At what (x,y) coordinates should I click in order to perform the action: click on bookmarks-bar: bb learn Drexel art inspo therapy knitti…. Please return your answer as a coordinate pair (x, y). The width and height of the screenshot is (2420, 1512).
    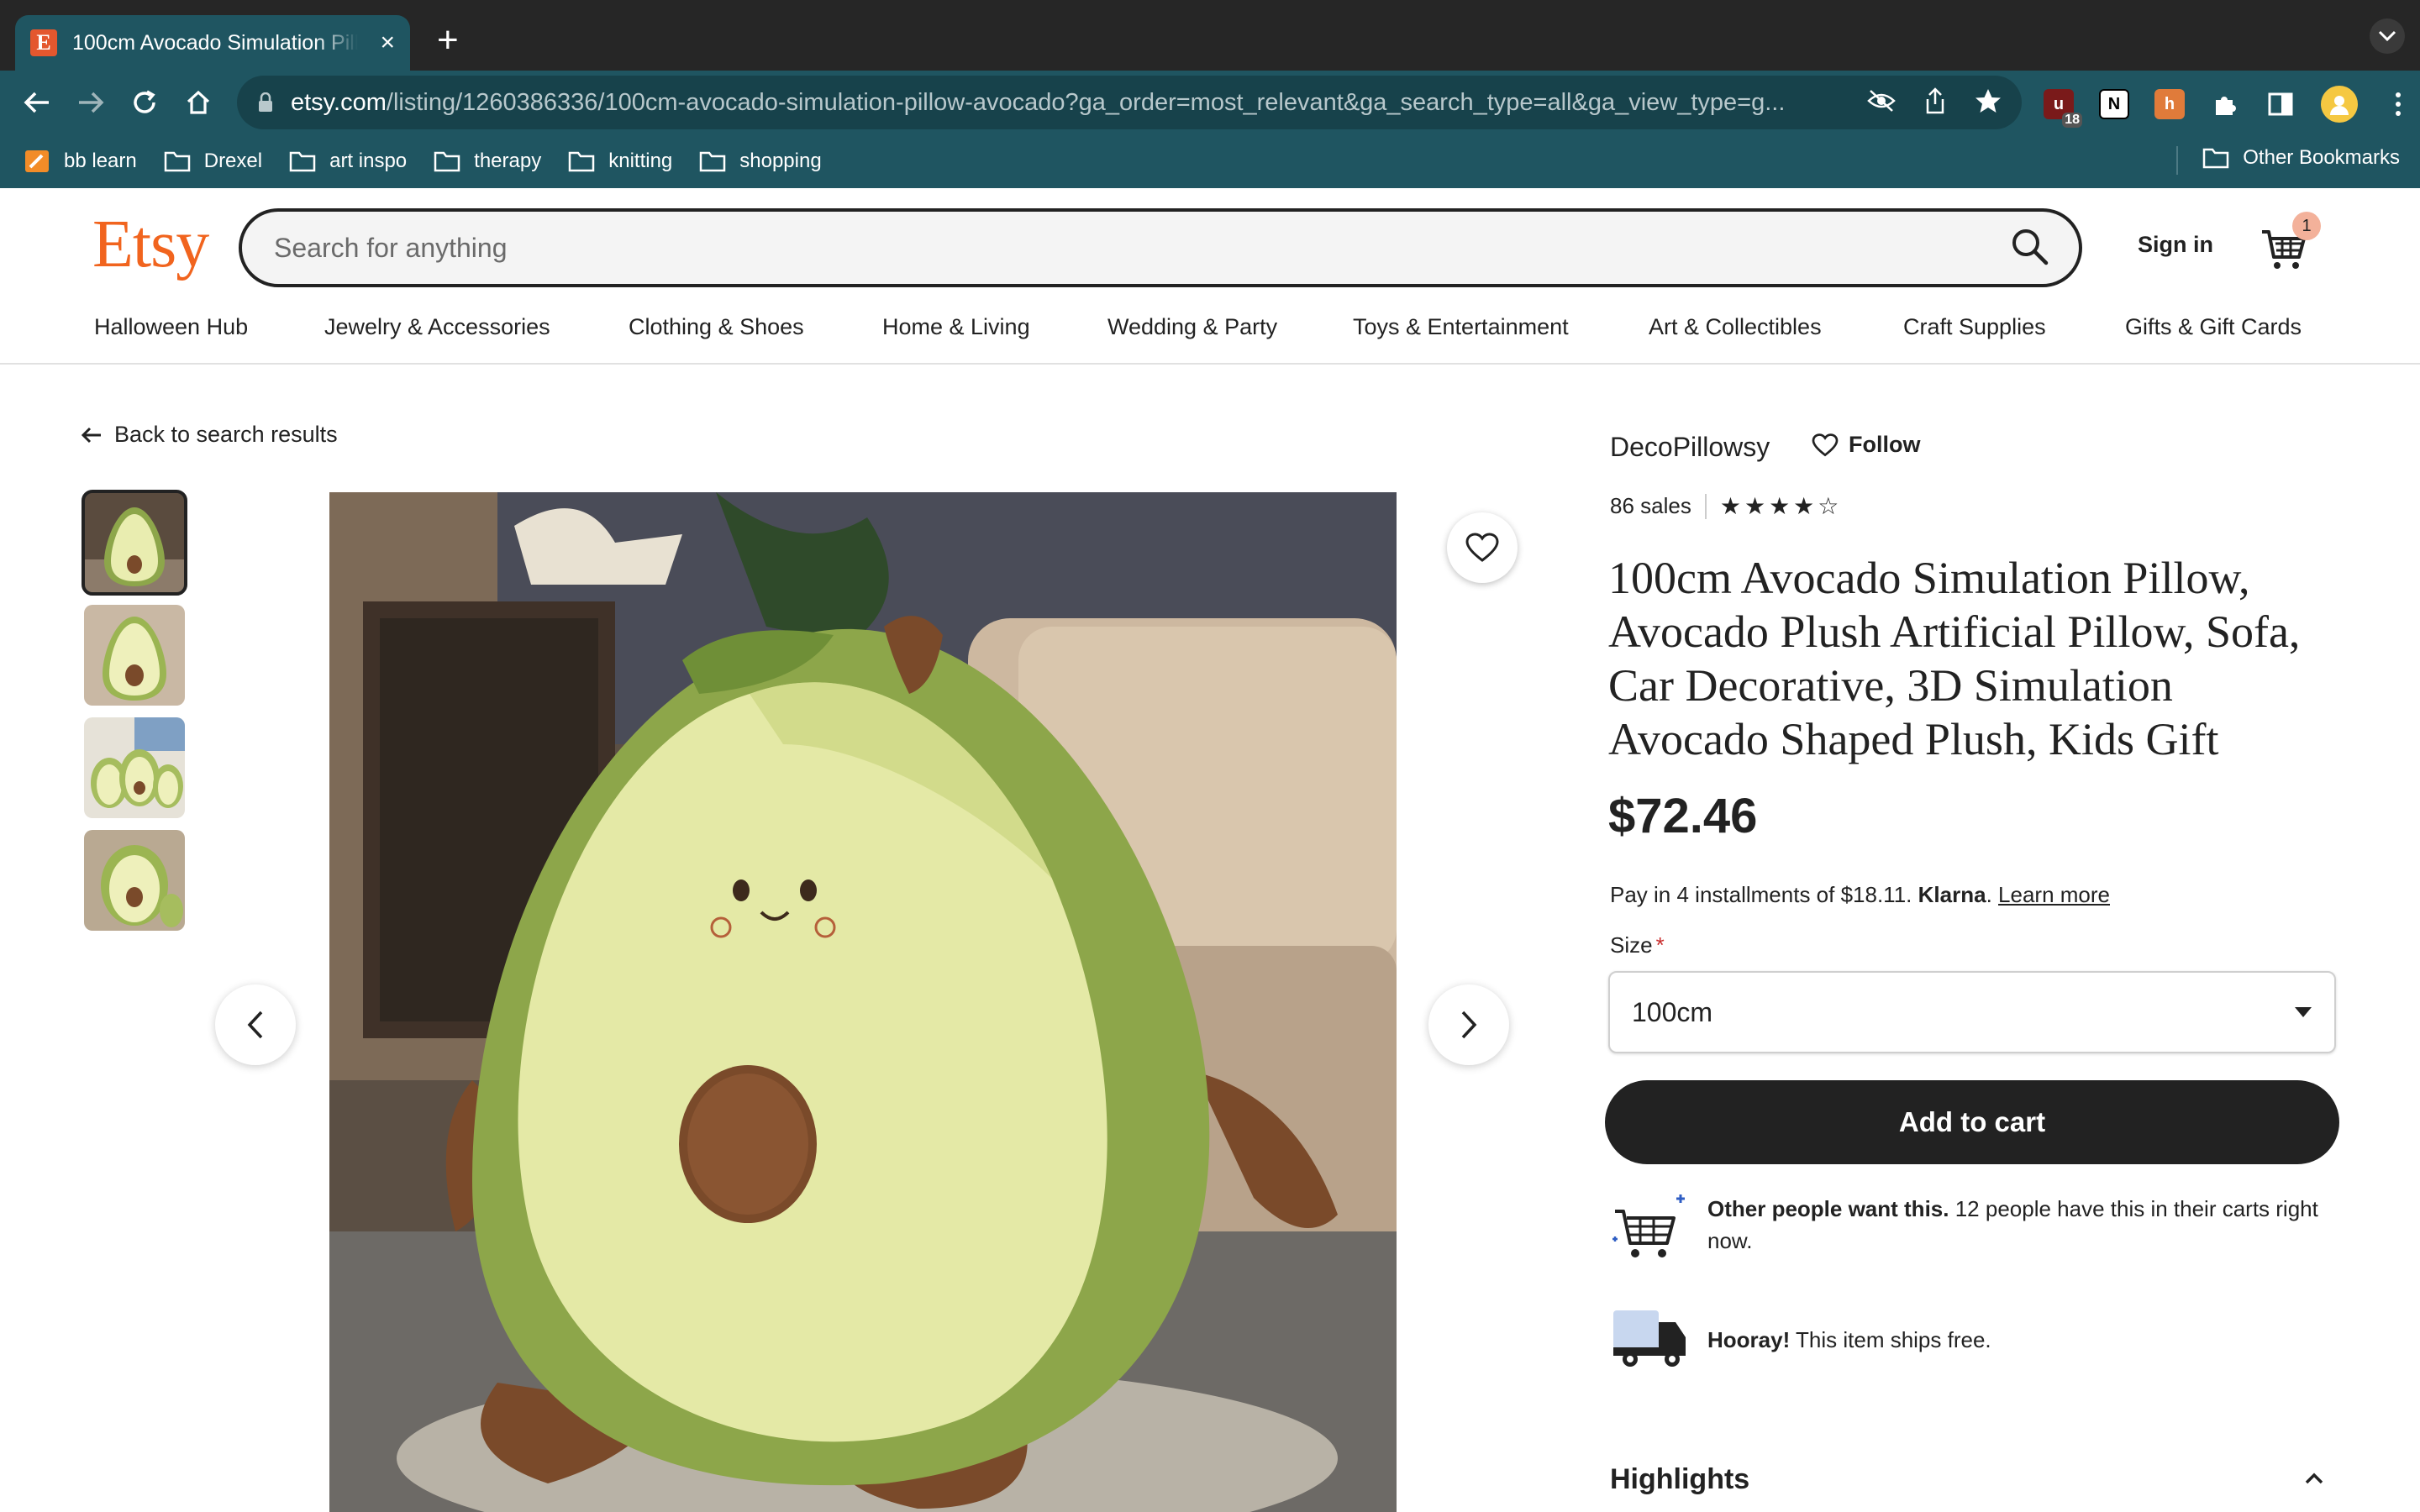
    Looking at the image, I should click on (1210, 161).